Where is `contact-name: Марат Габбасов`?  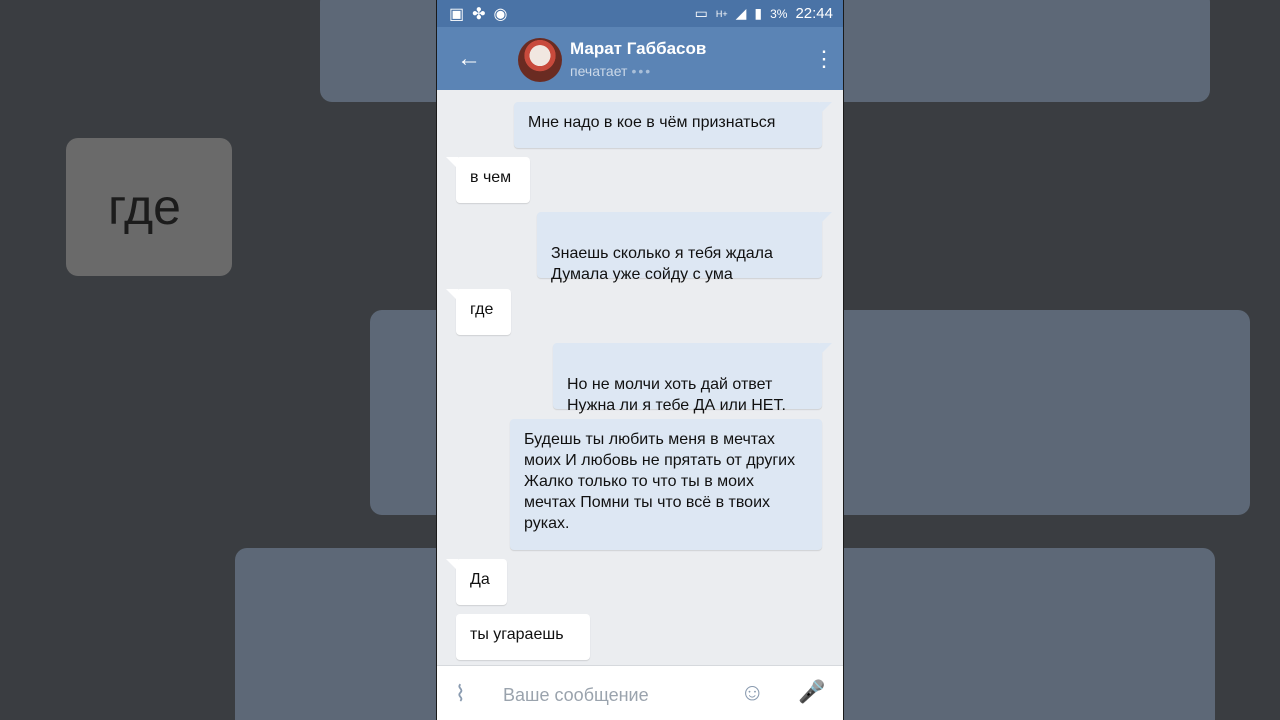 contact-name: Марат Габбасов is located at coordinates (638, 49).